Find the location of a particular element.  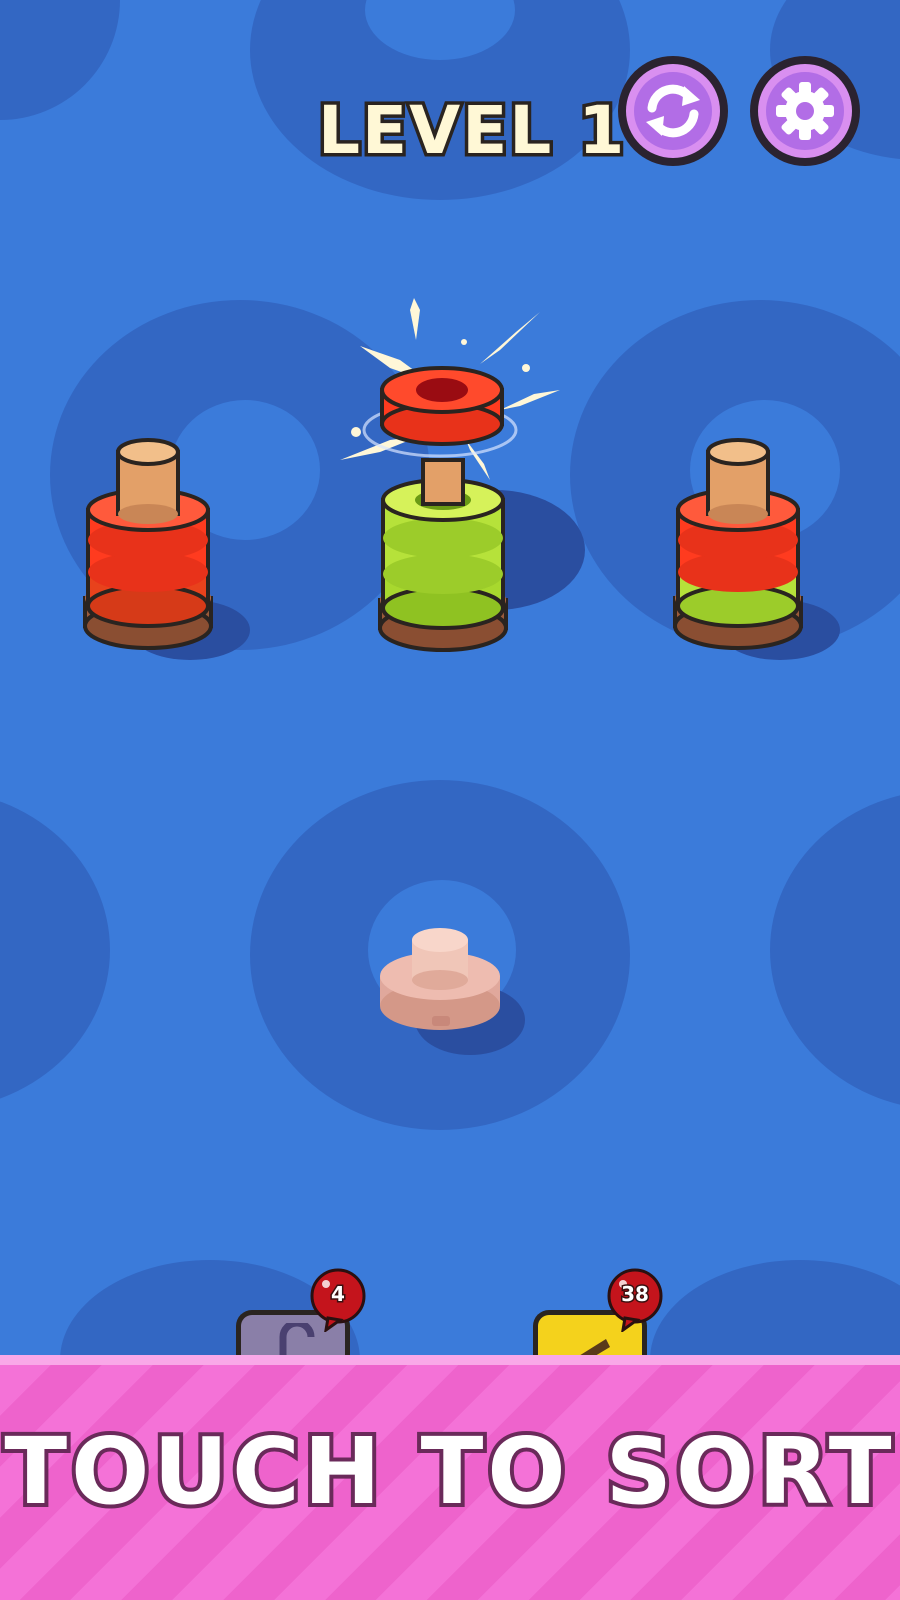

gear-icon is located at coordinates (805, 111).